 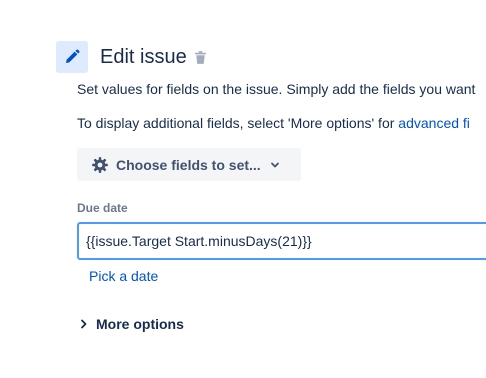 I want to click on more-options-label: More options, so click(x=140, y=324).